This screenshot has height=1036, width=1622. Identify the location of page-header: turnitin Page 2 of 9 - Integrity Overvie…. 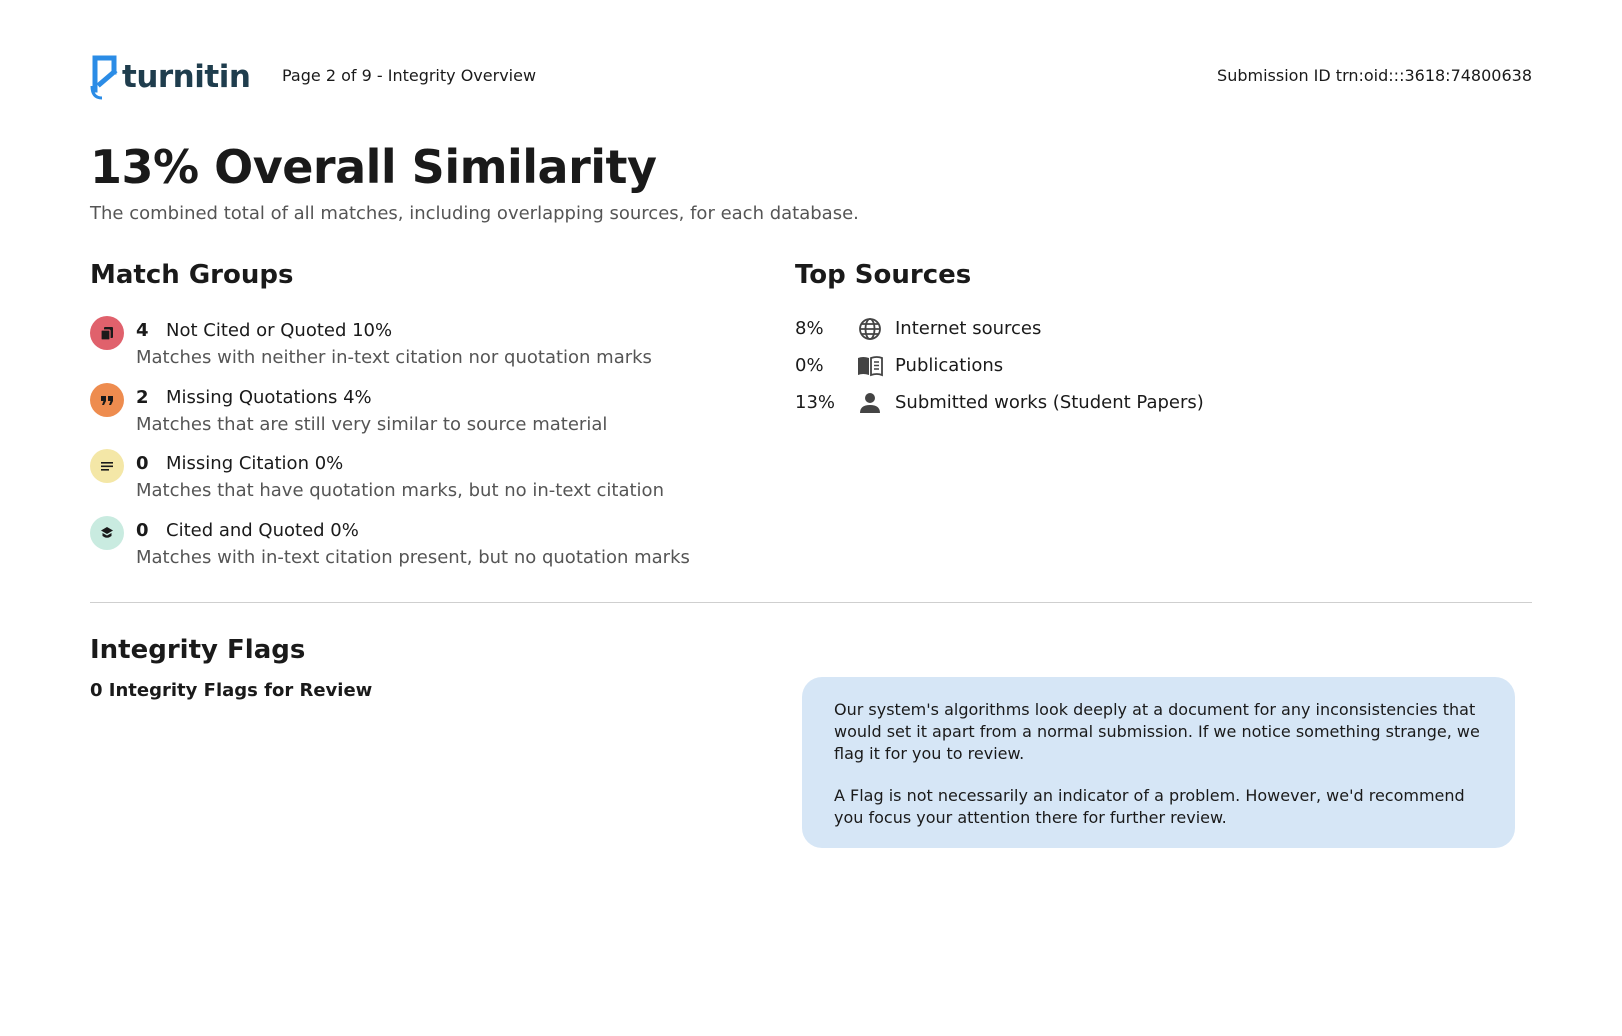
(811, 75).